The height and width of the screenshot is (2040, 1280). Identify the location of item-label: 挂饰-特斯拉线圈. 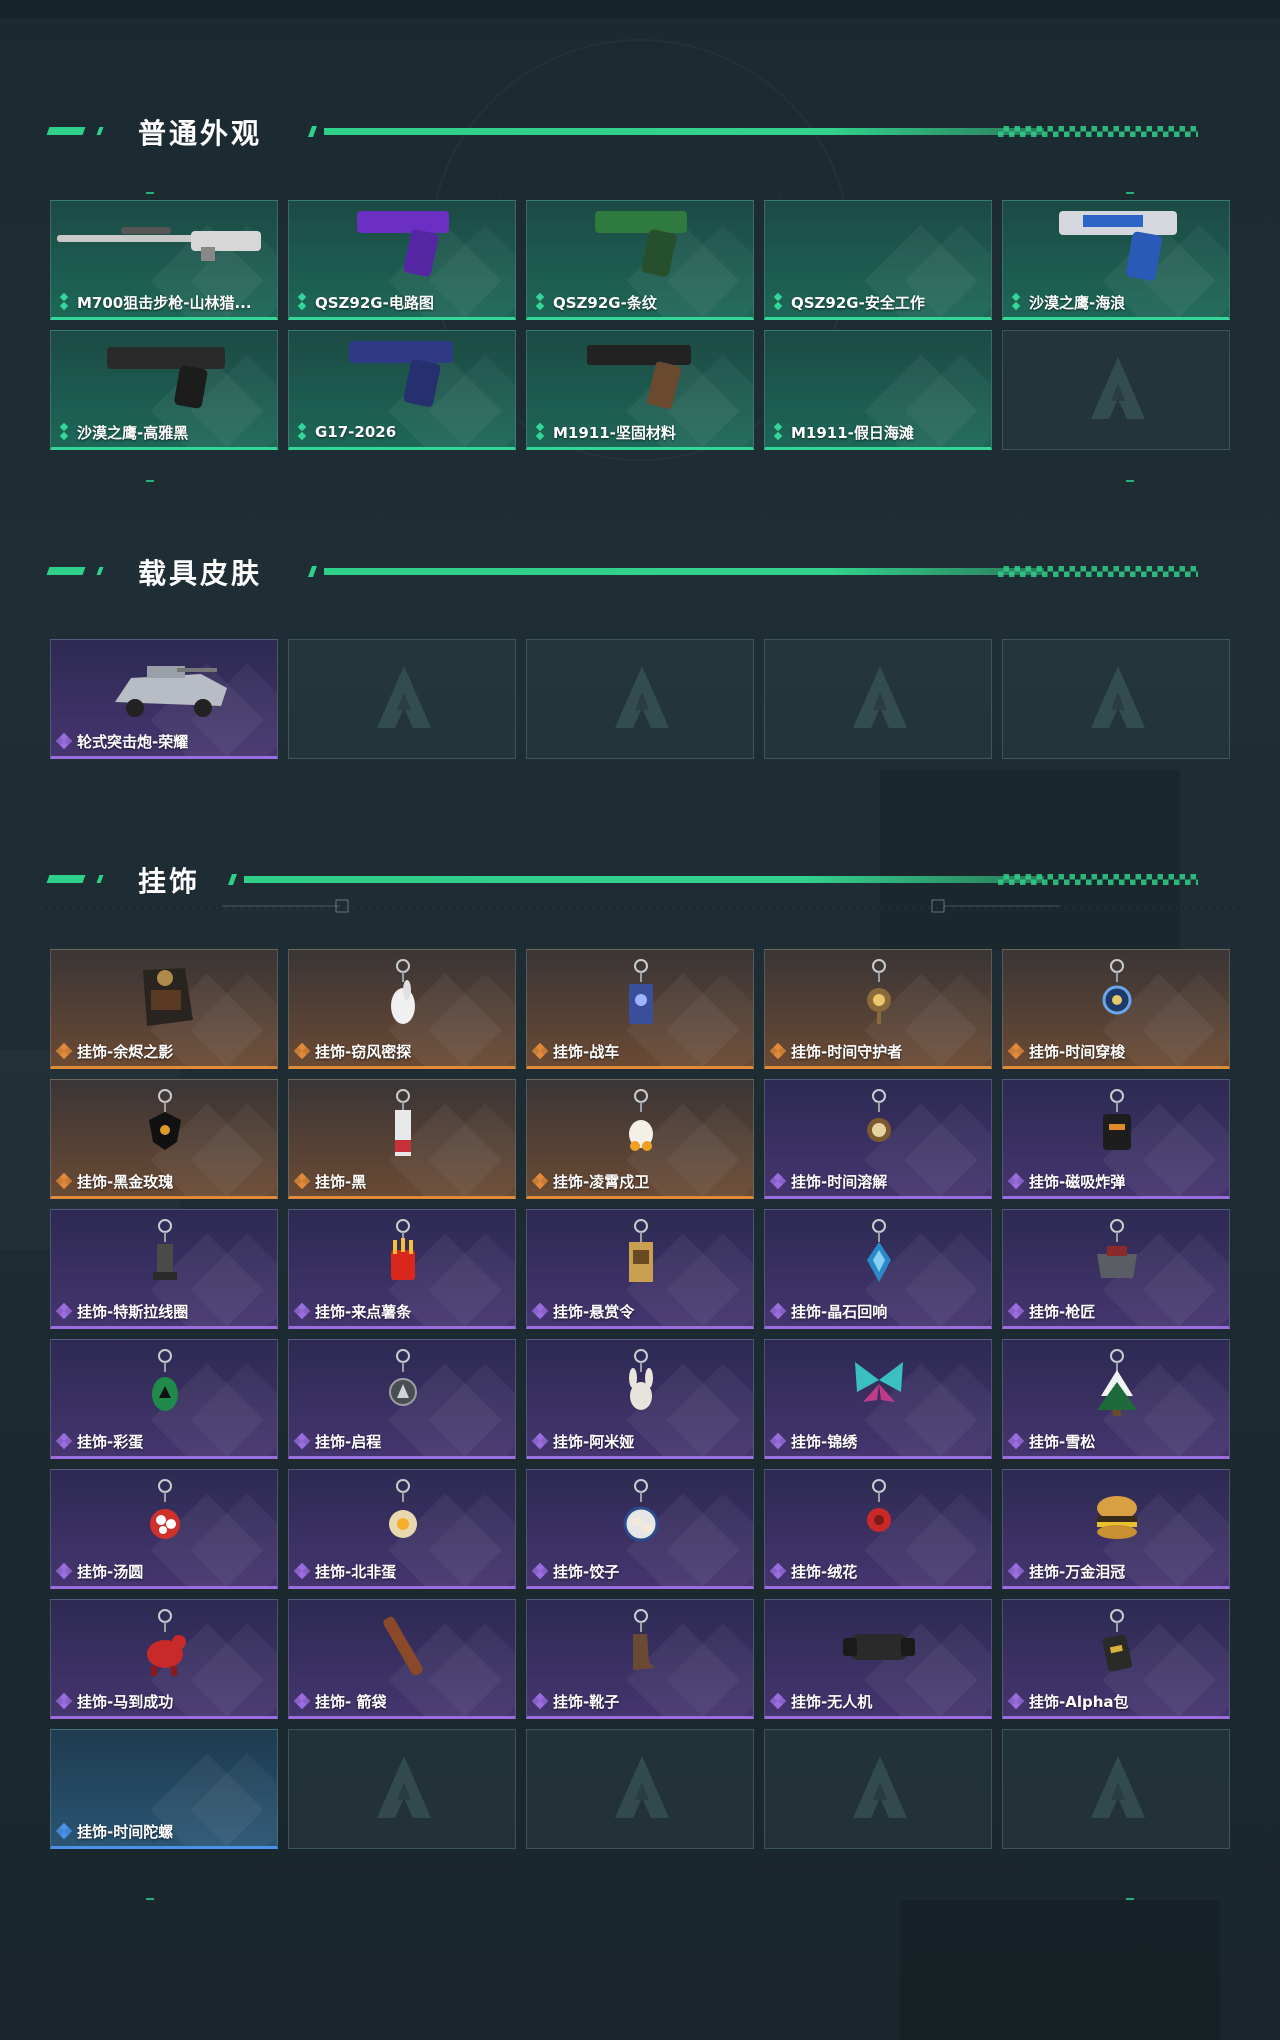
(121, 1311).